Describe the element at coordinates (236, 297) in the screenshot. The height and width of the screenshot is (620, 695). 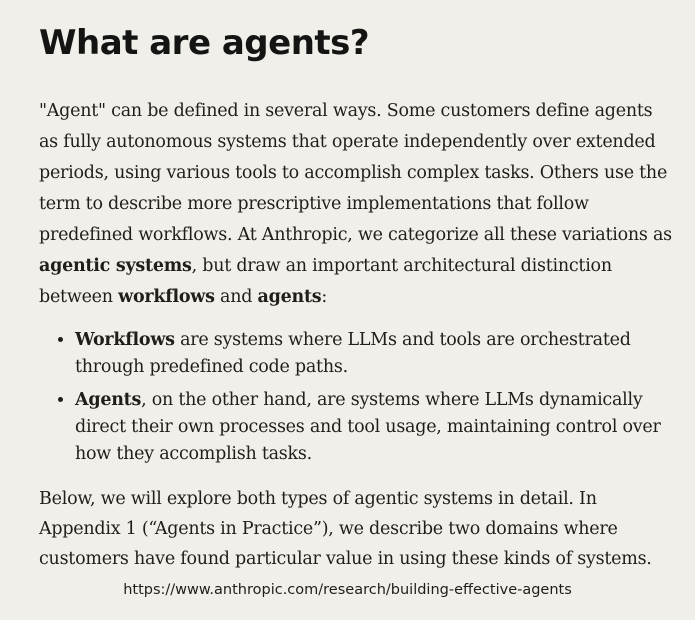
I see `intro-text-3: and` at that location.